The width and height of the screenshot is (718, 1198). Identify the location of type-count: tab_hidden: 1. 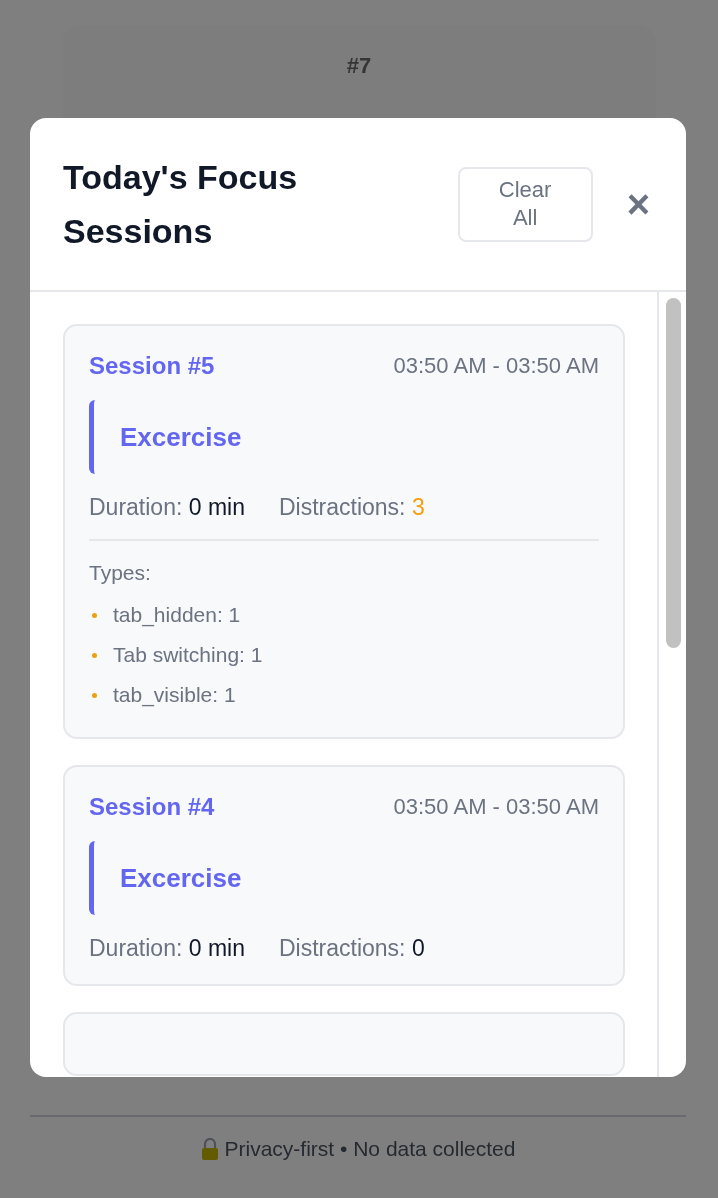
(177, 615).